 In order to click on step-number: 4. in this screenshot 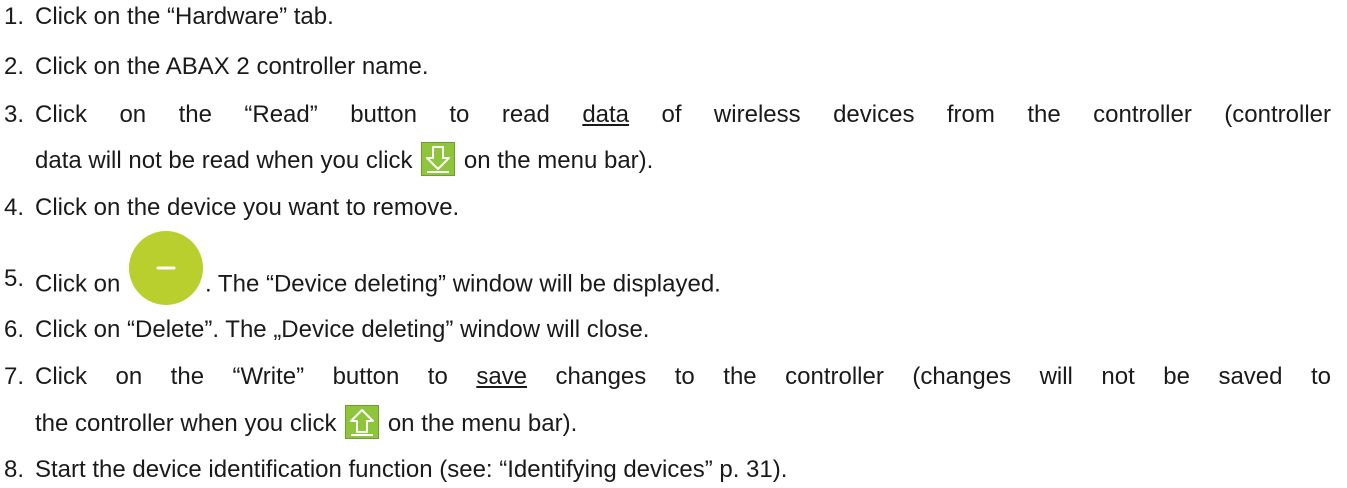, I will do `click(14, 207)`.